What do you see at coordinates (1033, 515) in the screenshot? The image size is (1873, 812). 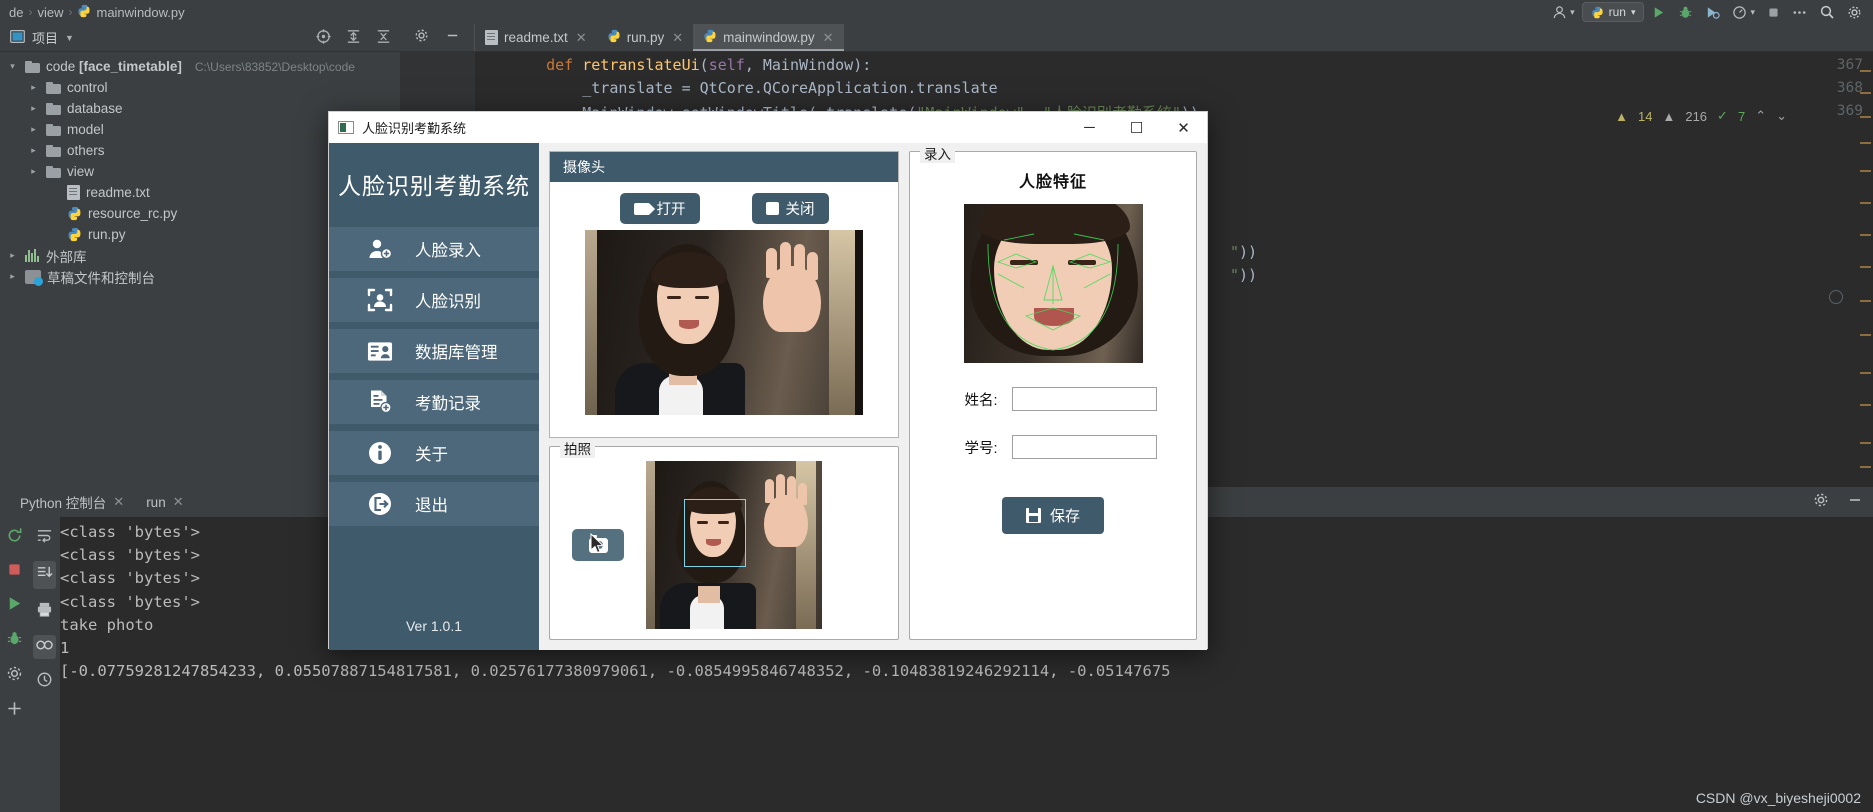 I see `floppy-disk-icon` at bounding box center [1033, 515].